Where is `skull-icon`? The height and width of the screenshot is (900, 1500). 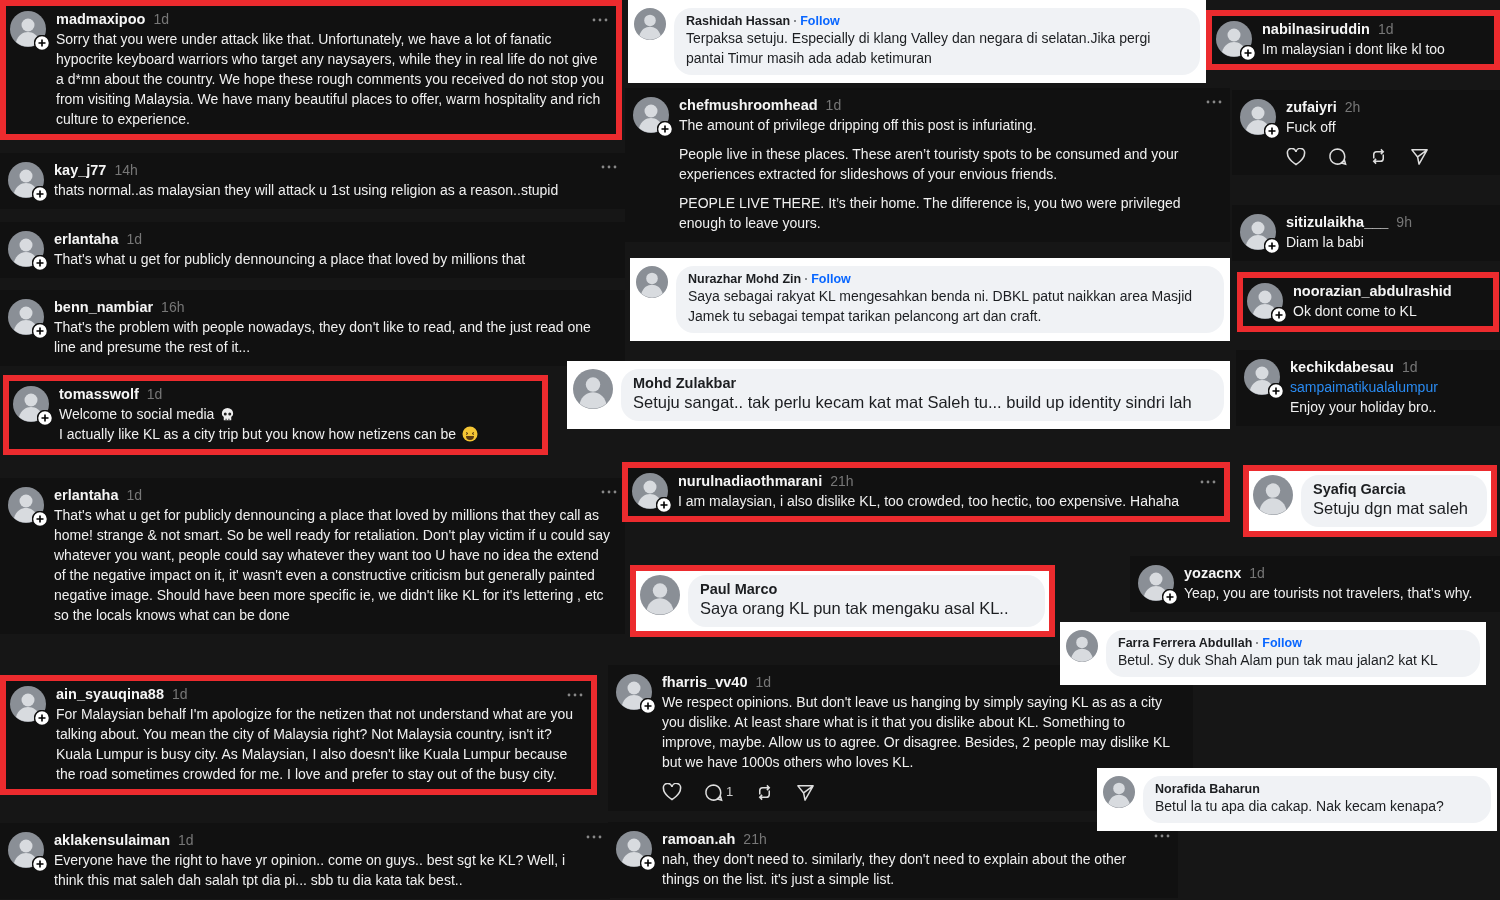 skull-icon is located at coordinates (228, 414).